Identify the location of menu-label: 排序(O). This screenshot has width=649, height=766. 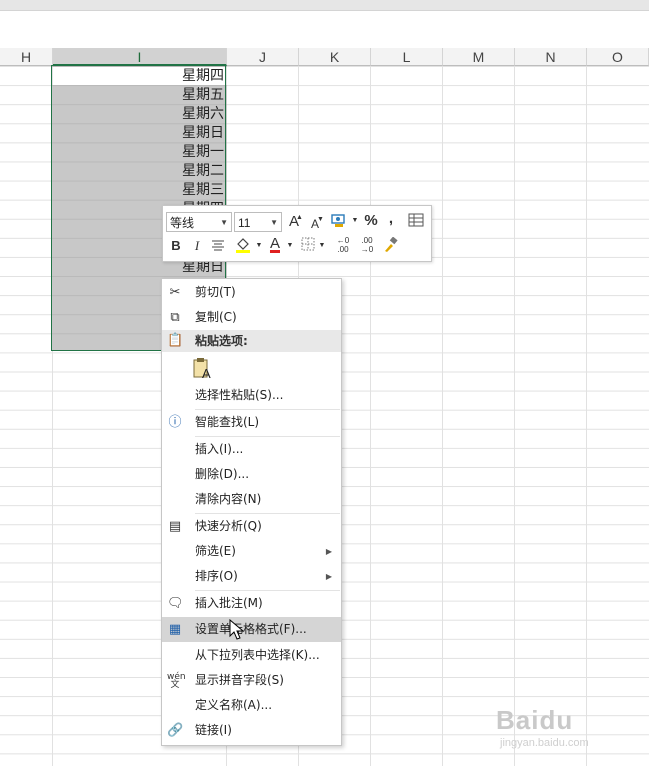
(216, 576).